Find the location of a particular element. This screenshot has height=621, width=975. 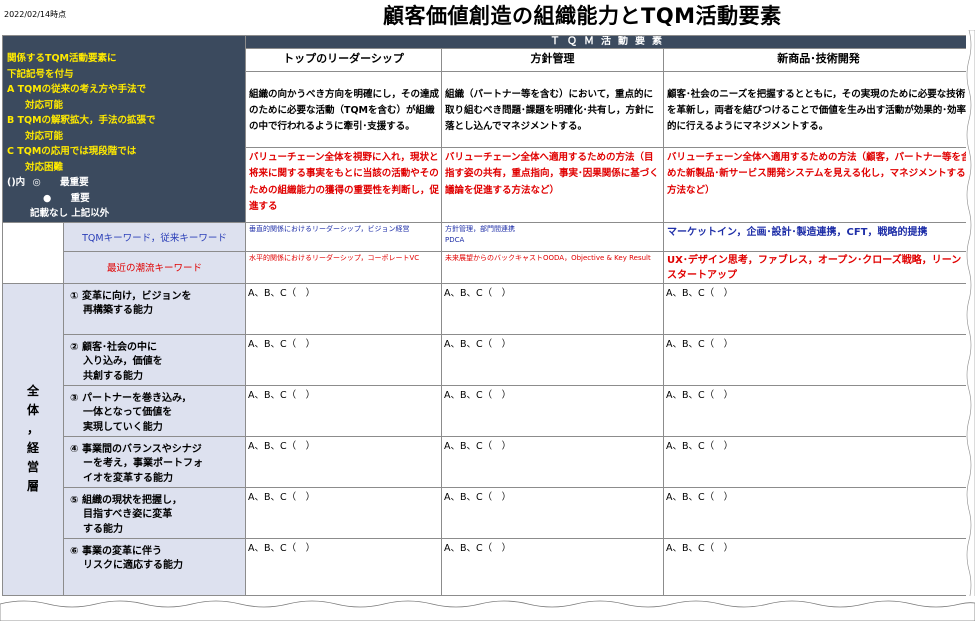

column-head-policy: 方針管理 is located at coordinates (552, 60).